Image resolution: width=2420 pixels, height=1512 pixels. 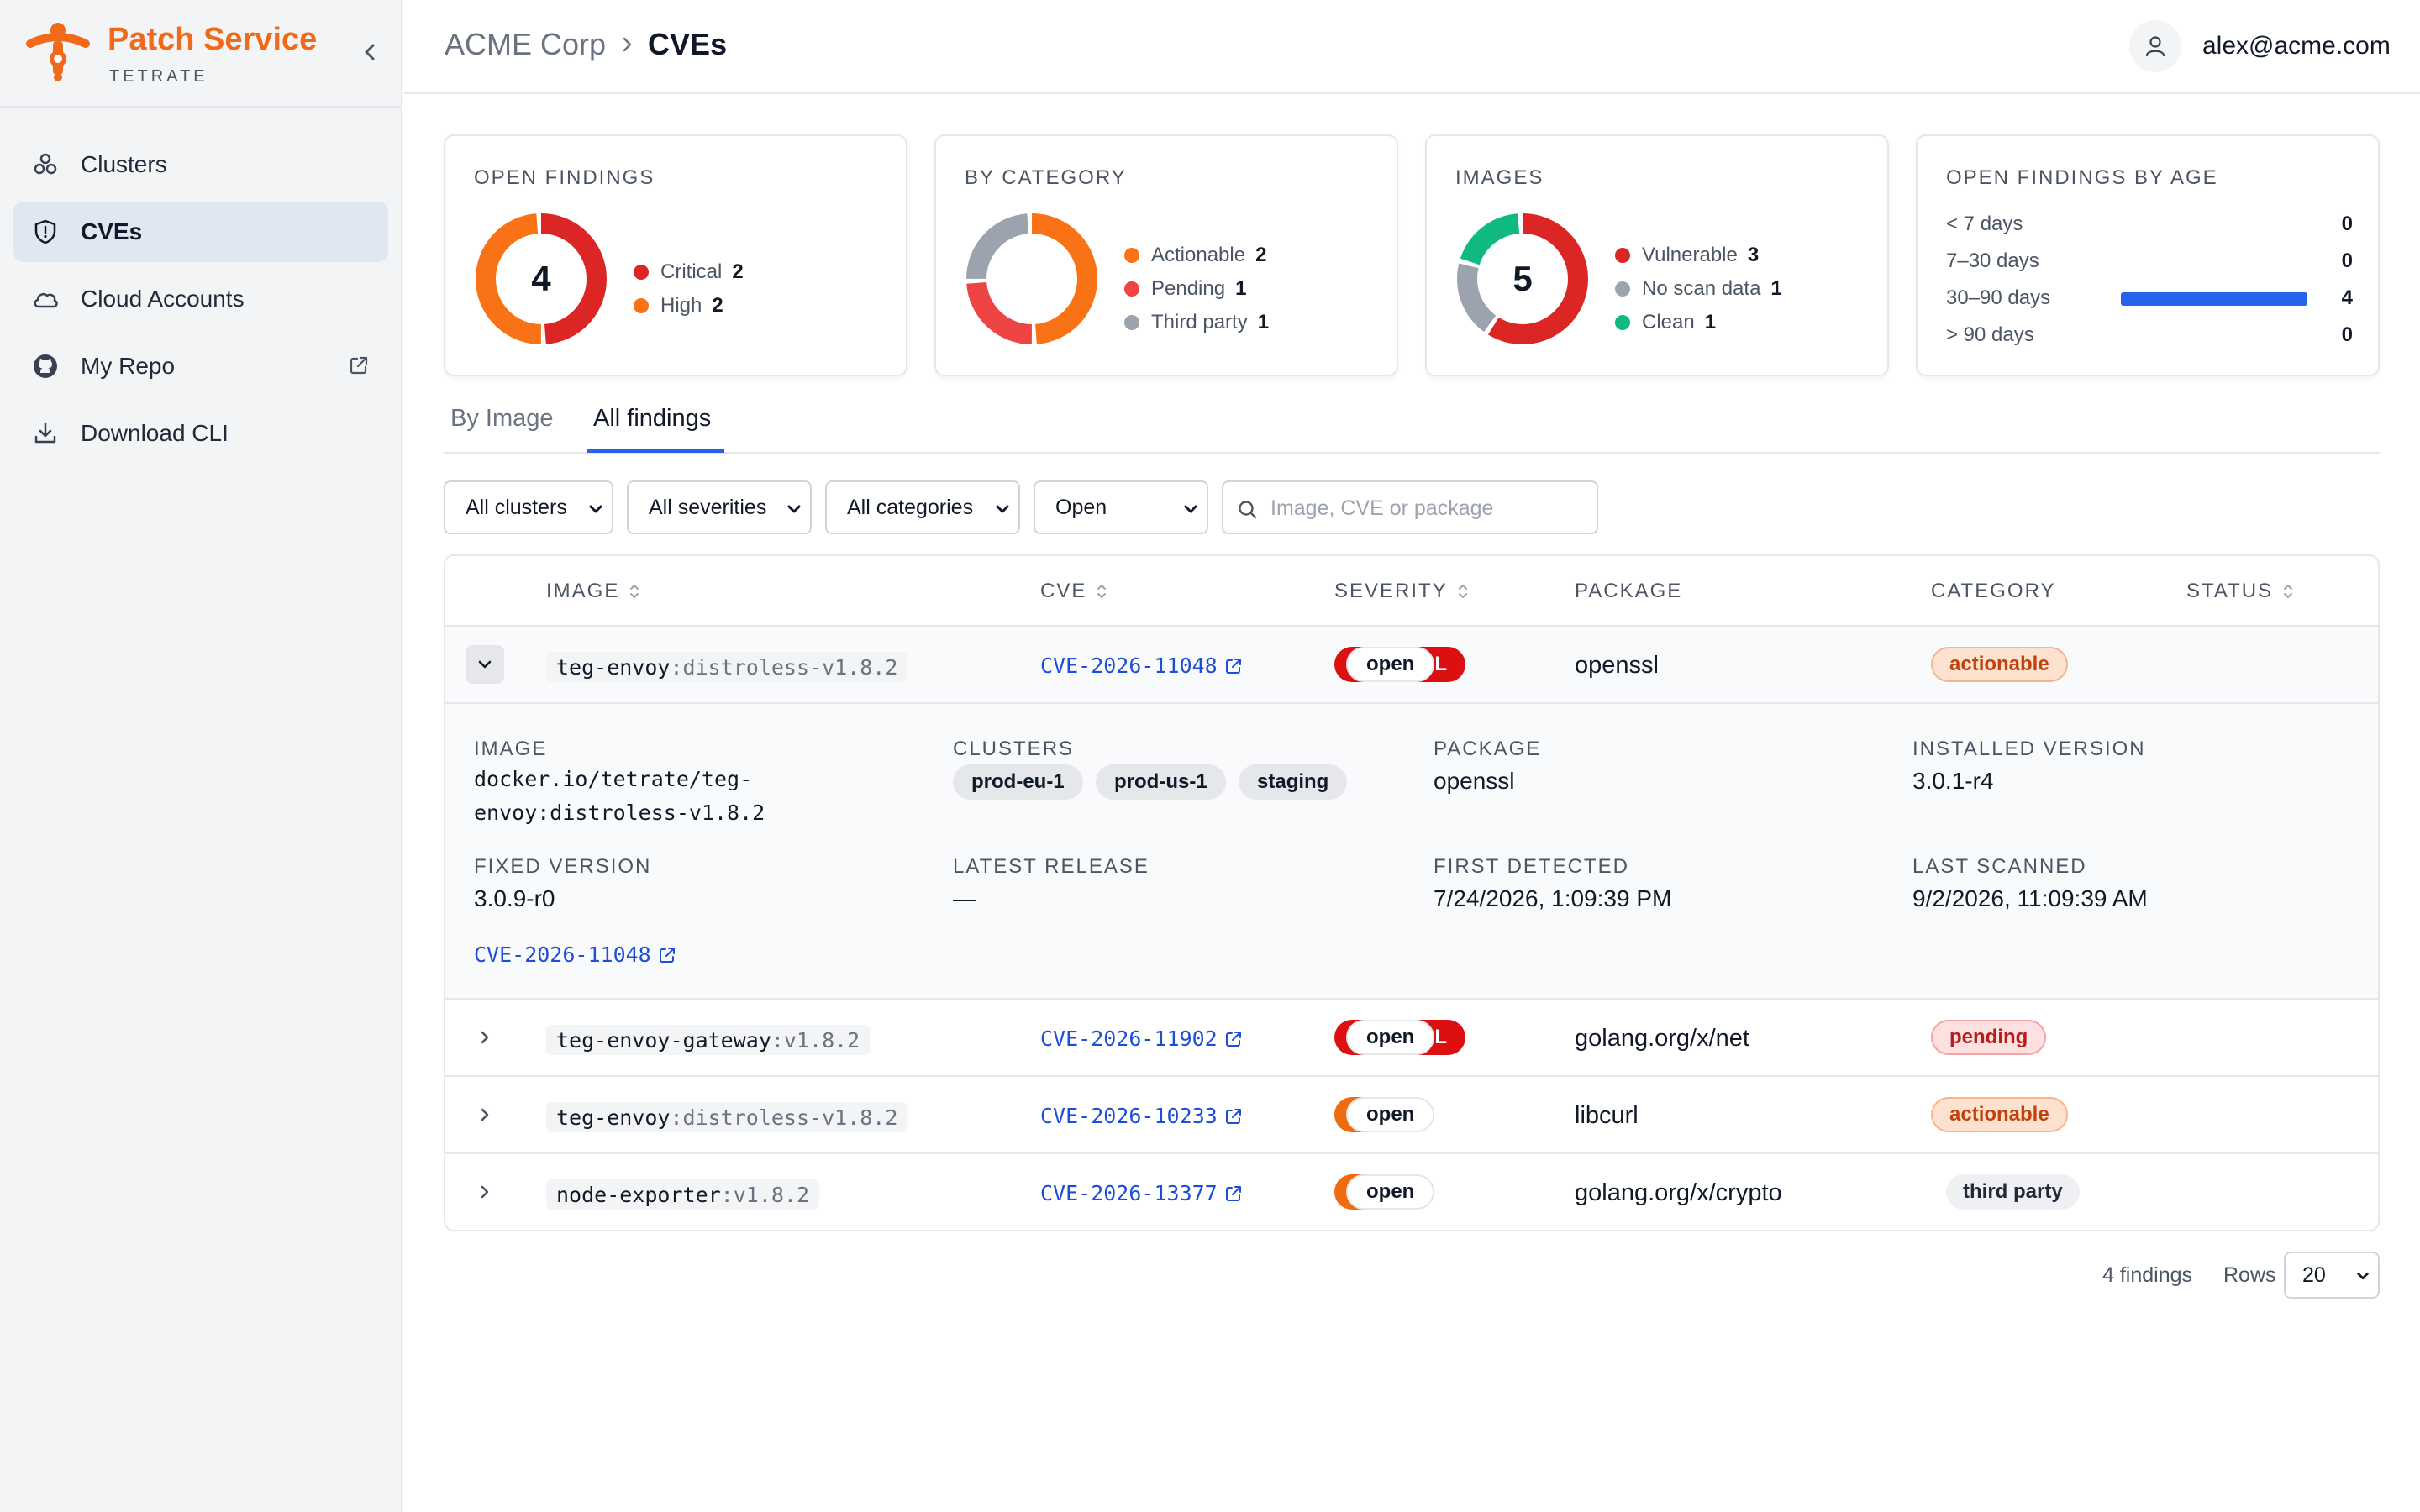 I want to click on category-badge: third party, so click(x=2013, y=1192).